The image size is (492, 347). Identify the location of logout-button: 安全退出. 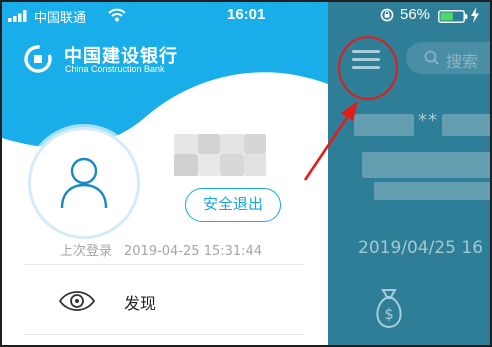
(233, 205).